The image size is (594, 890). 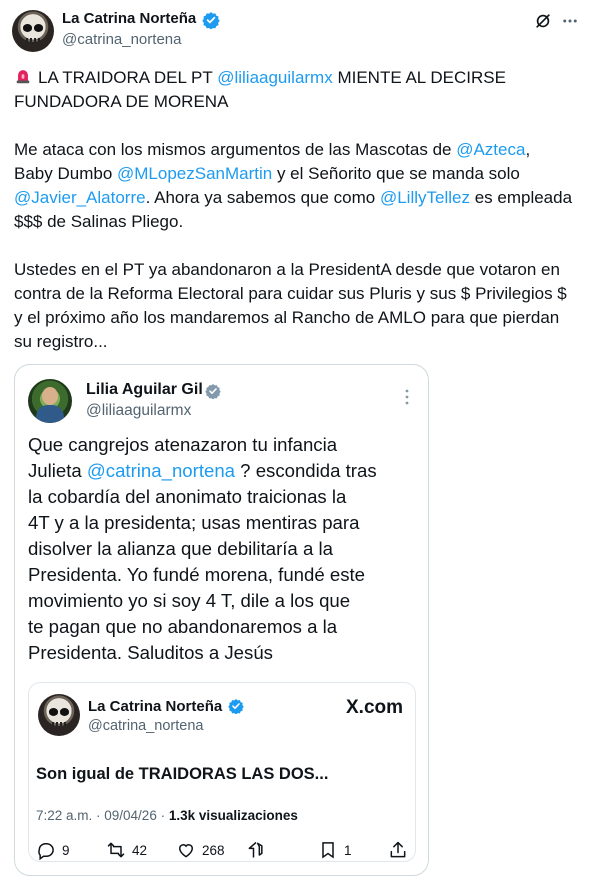 I want to click on grok-icon, so click(x=543, y=21).